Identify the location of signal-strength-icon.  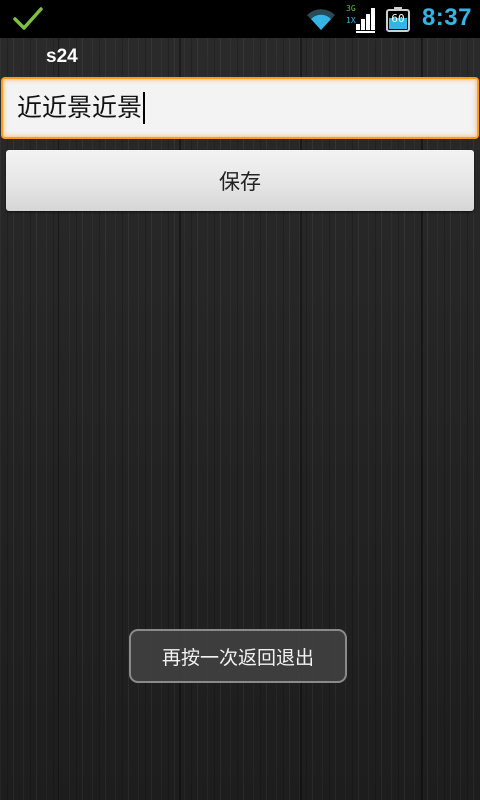
(365, 20).